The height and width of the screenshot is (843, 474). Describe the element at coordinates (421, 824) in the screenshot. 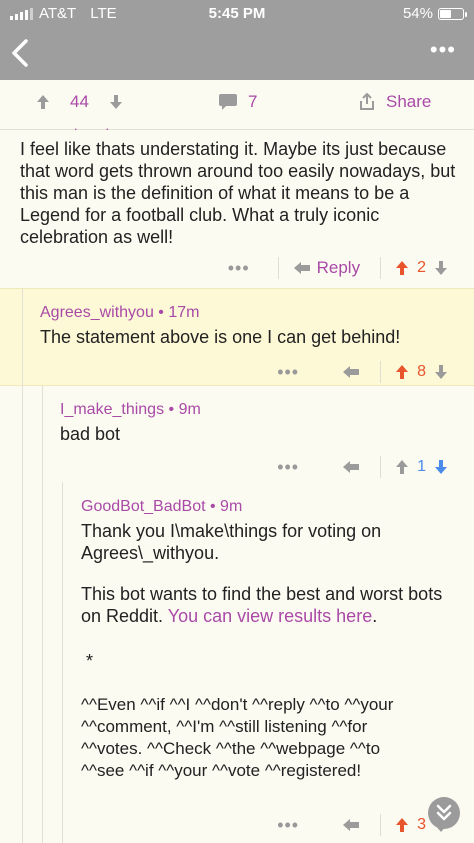

I see `comment-score: 3` at that location.